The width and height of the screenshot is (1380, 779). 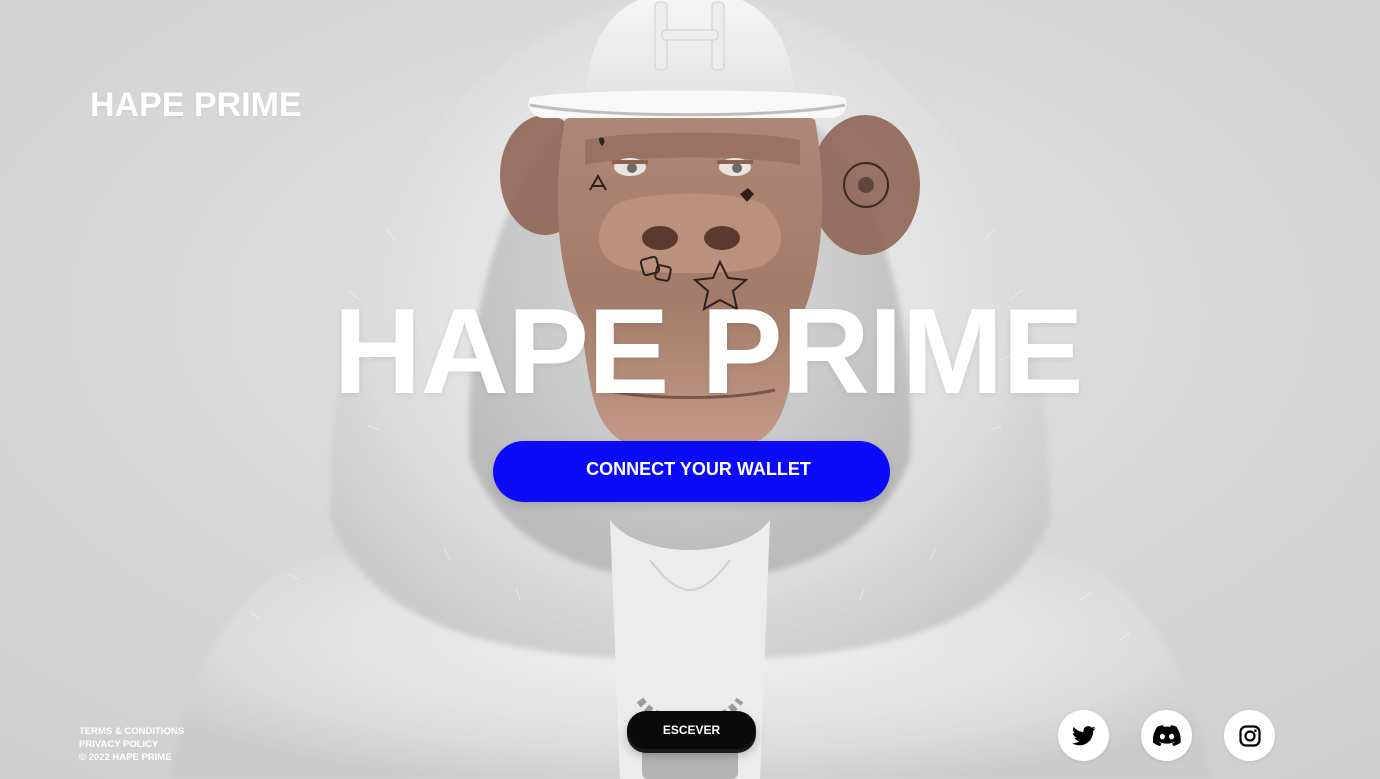 I want to click on escever-button: ESCEVER, so click(x=691, y=730).